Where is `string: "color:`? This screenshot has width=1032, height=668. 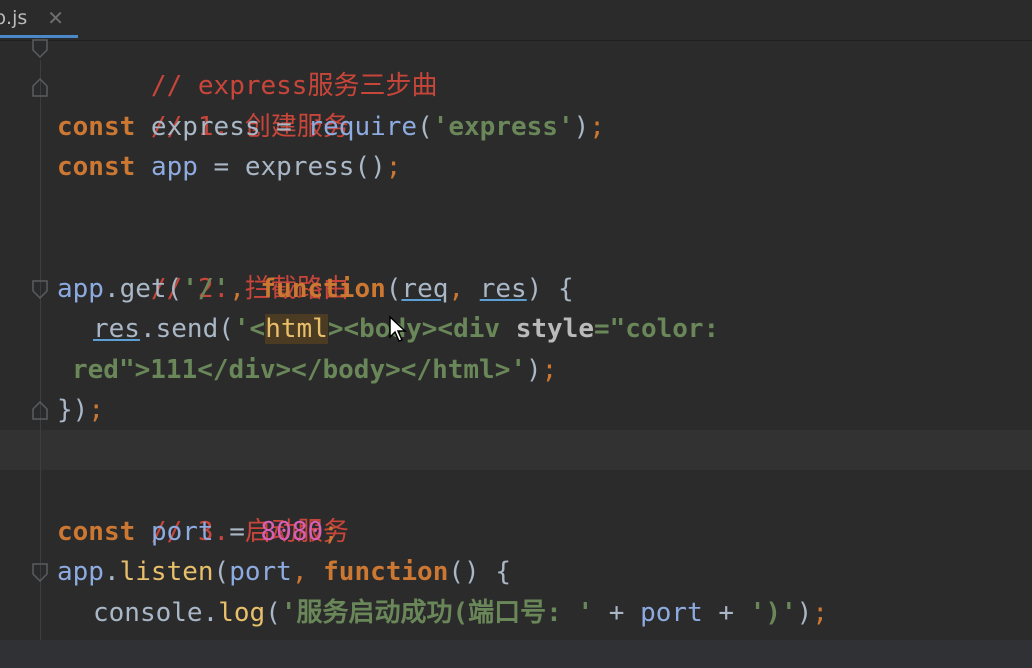
string: "color: is located at coordinates (664, 329).